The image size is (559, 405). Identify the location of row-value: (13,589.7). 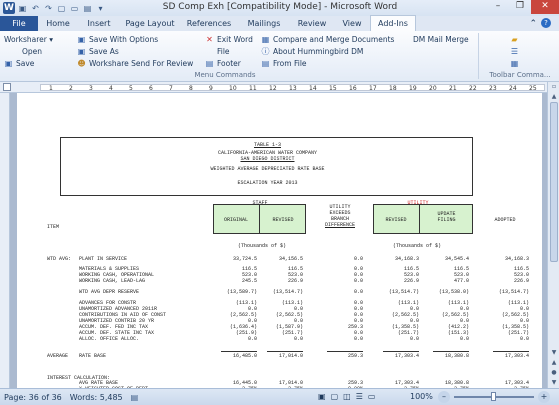
(241, 292).